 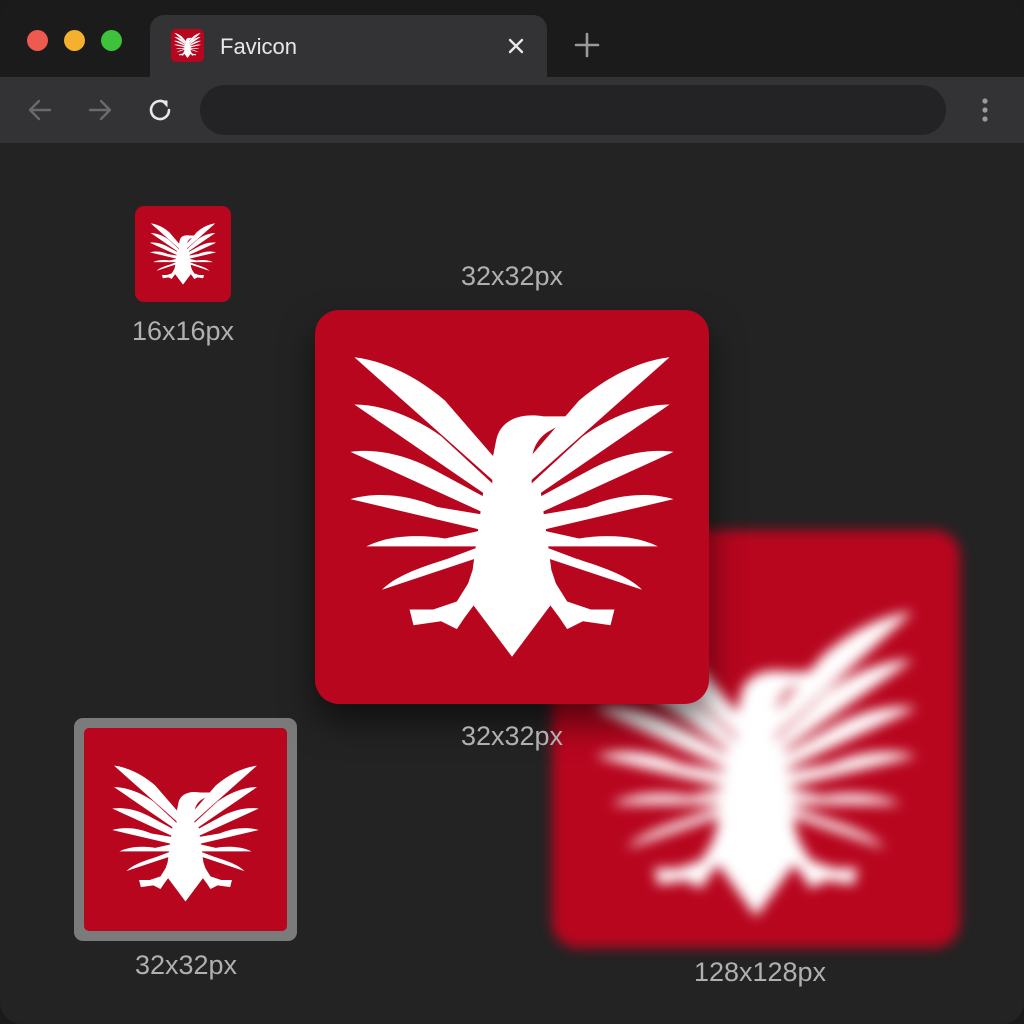 I want to click on close-icon, so click(x=516, y=46).